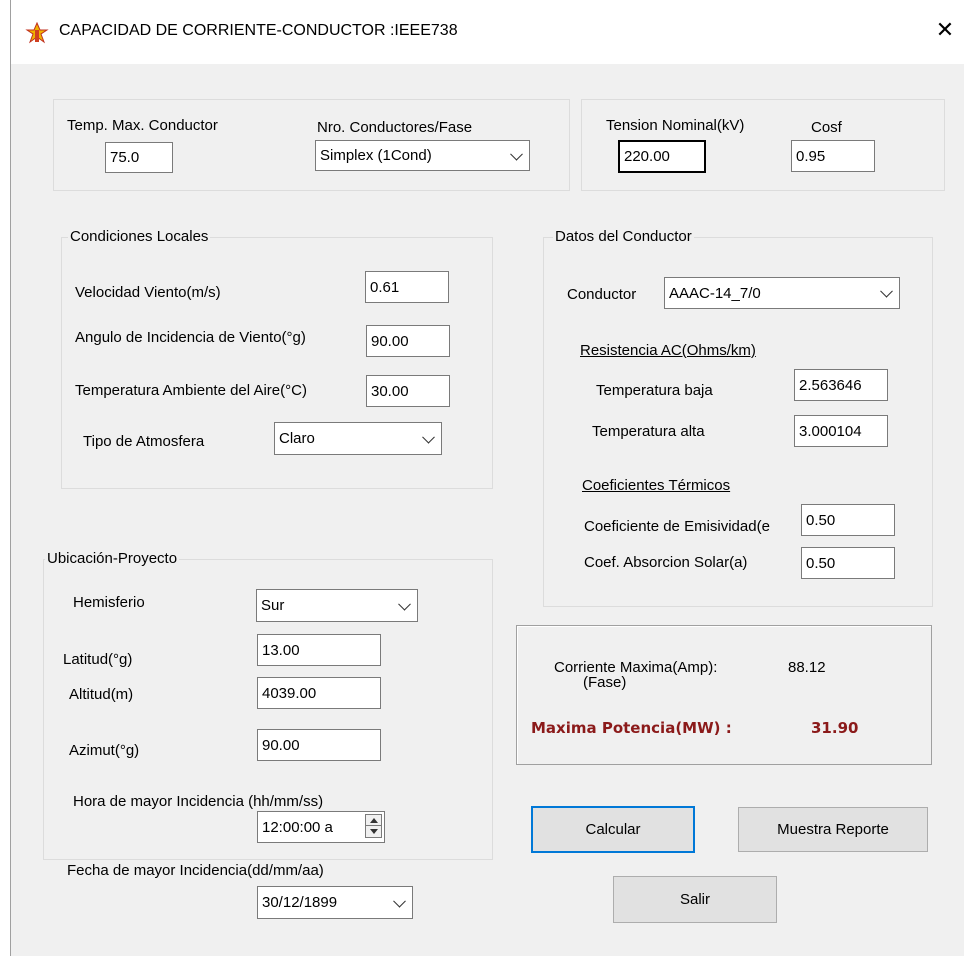  I want to click on hora-input: 12:00:00 a, so click(321, 827).